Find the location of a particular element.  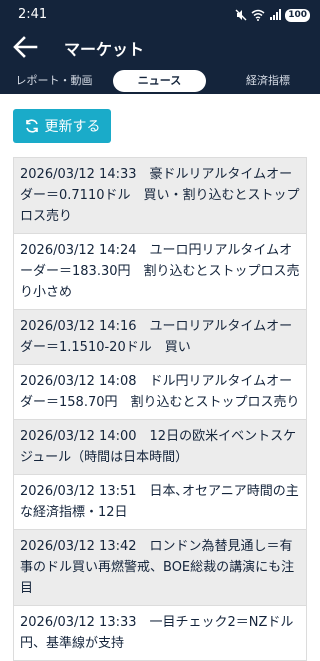

refresh-button: 更新する is located at coordinates (62, 126).